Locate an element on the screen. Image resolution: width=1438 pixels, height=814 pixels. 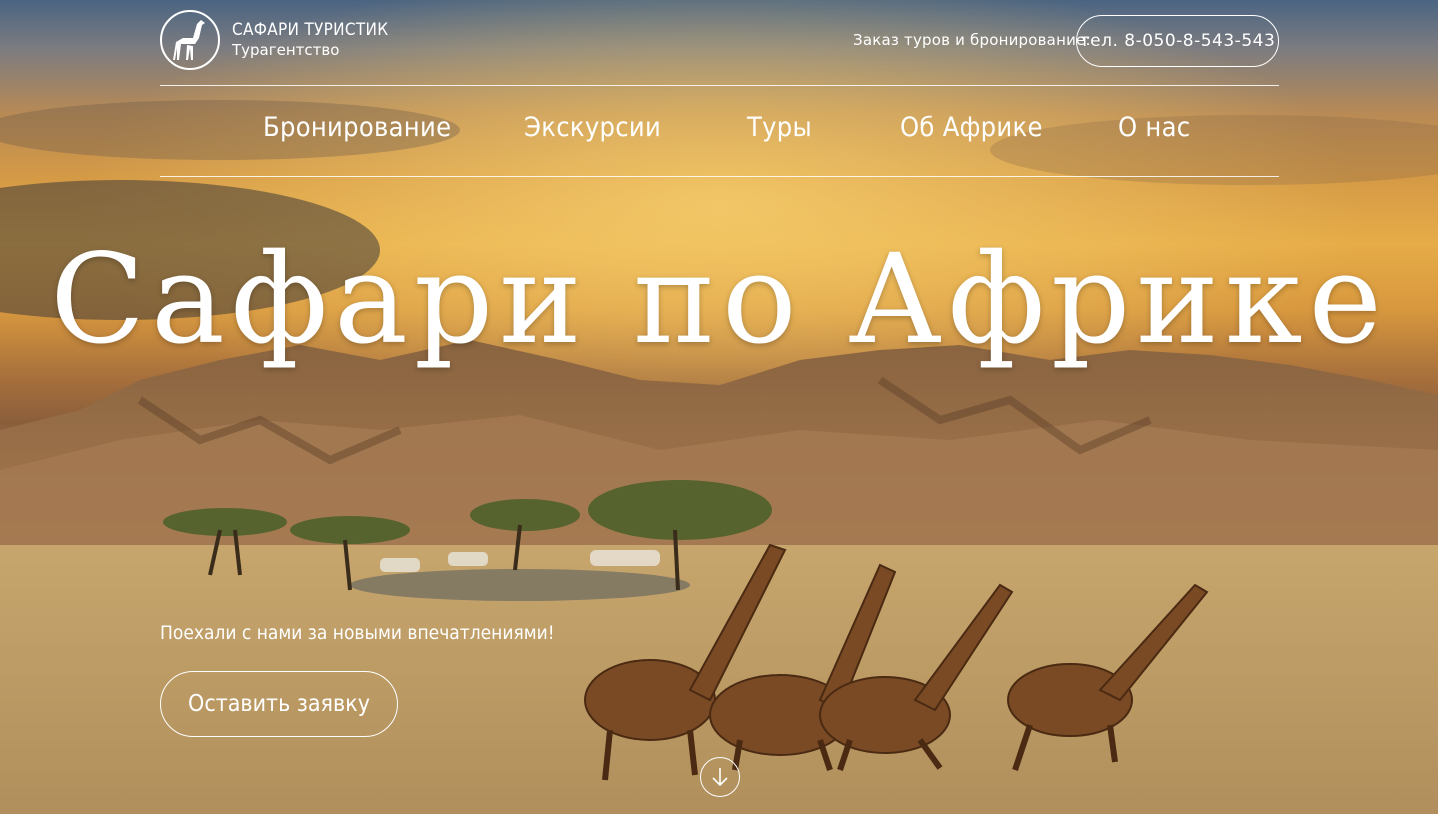
logo-subtitle: Турагентство is located at coordinates (286, 50).